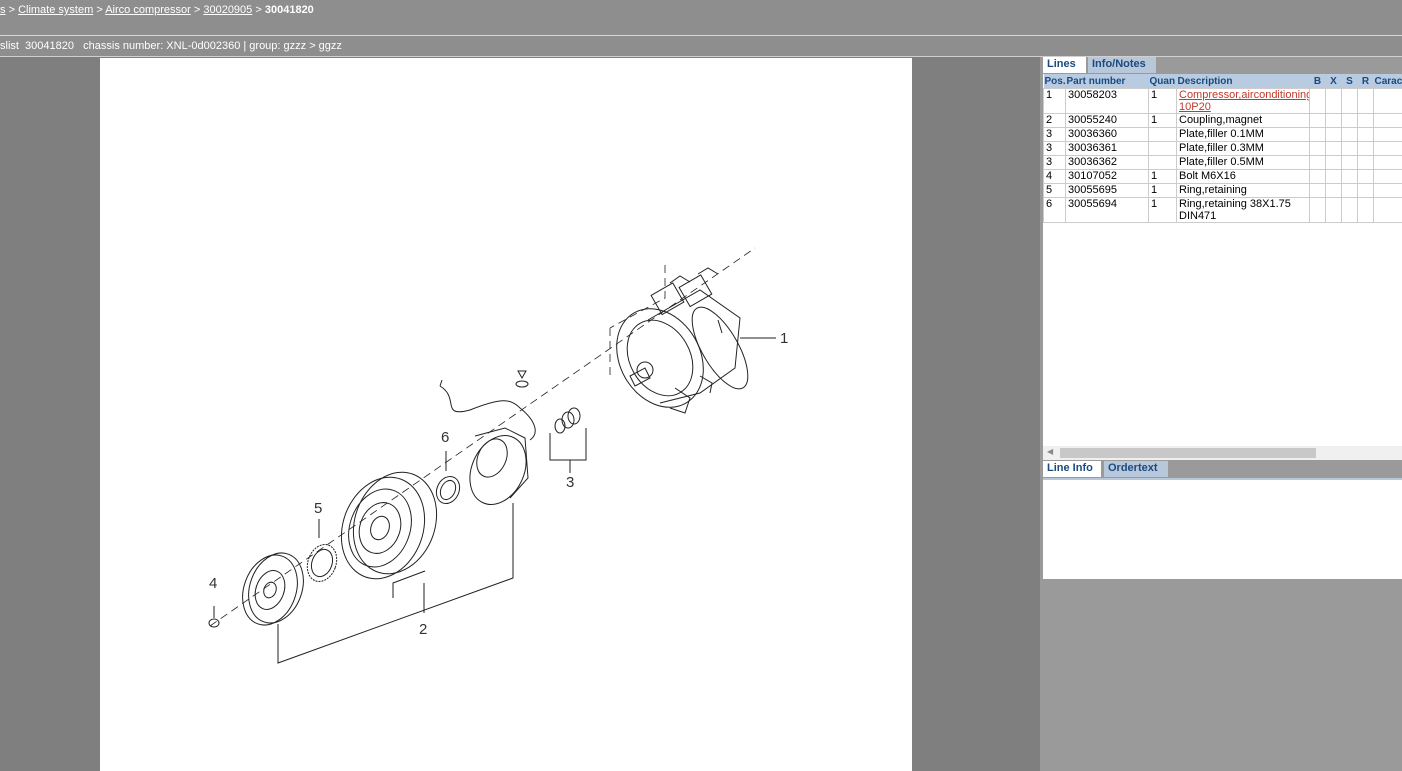  What do you see at coordinates (1195, 107) in the screenshot?
I see `description-link-line2: 10P20` at bounding box center [1195, 107].